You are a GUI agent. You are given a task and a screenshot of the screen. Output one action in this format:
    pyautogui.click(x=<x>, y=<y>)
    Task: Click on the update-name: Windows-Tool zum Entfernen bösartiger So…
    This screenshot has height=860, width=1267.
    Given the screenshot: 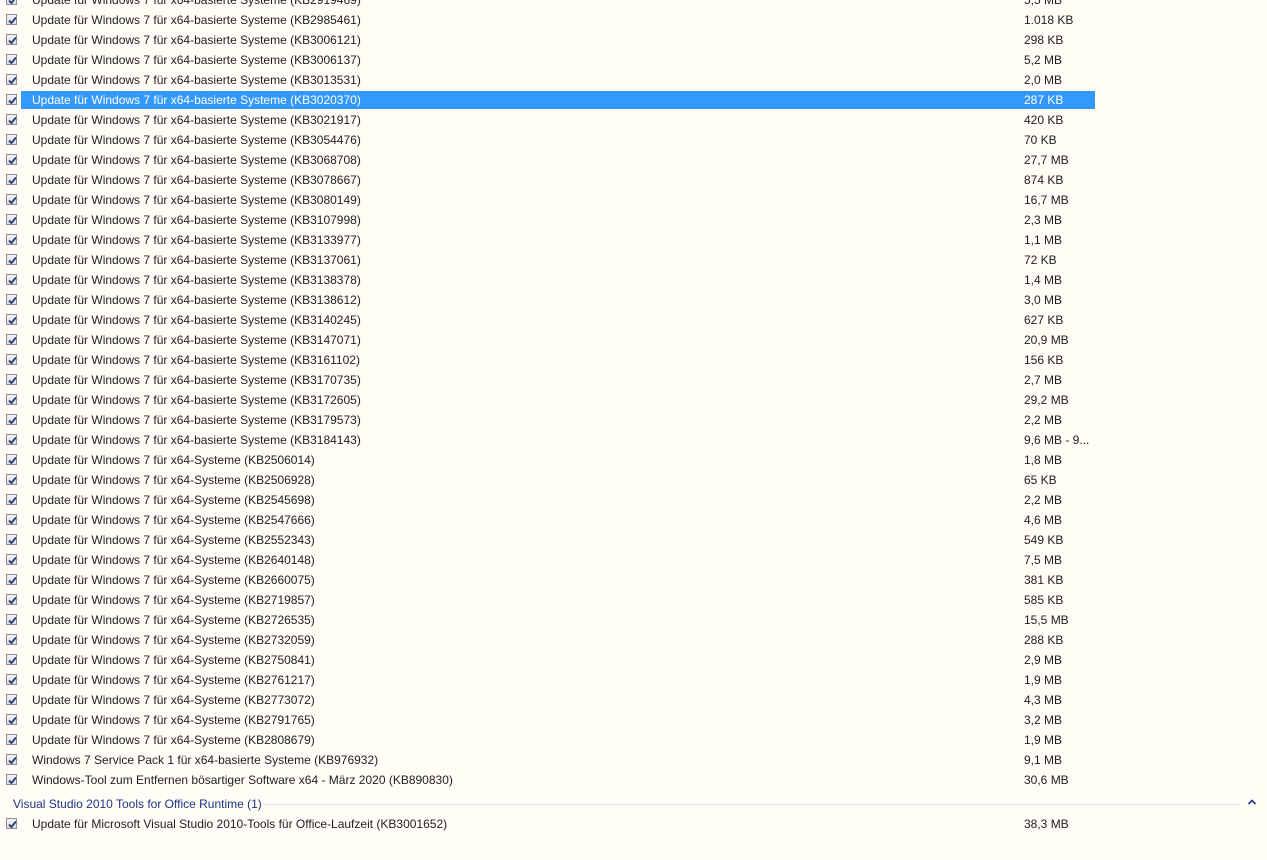 What is the action you would take?
    pyautogui.click(x=242, y=780)
    